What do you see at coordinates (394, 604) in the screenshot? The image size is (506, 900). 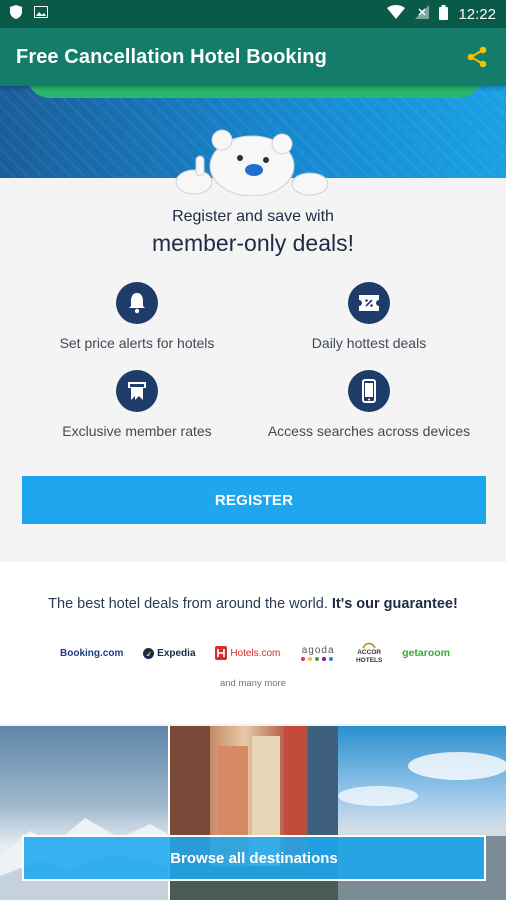 I see `tagline-bold: It's our guarantee!` at bounding box center [394, 604].